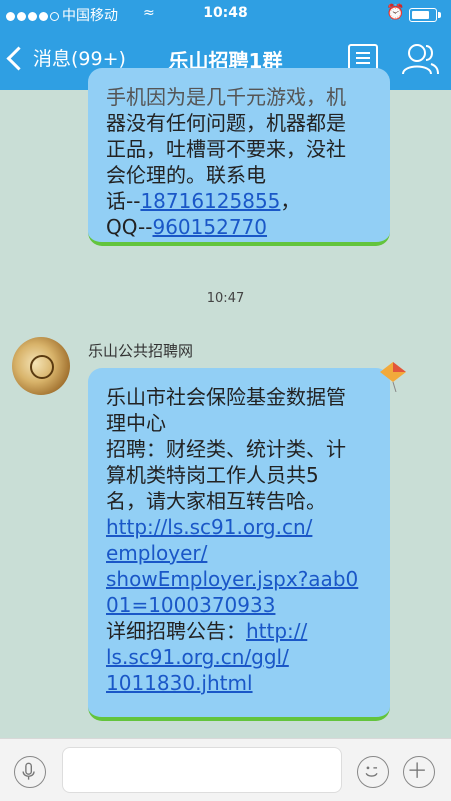 The image size is (451, 801). I want to click on message-text: 正品，吐槽哥不要来，没社, so click(226, 149).